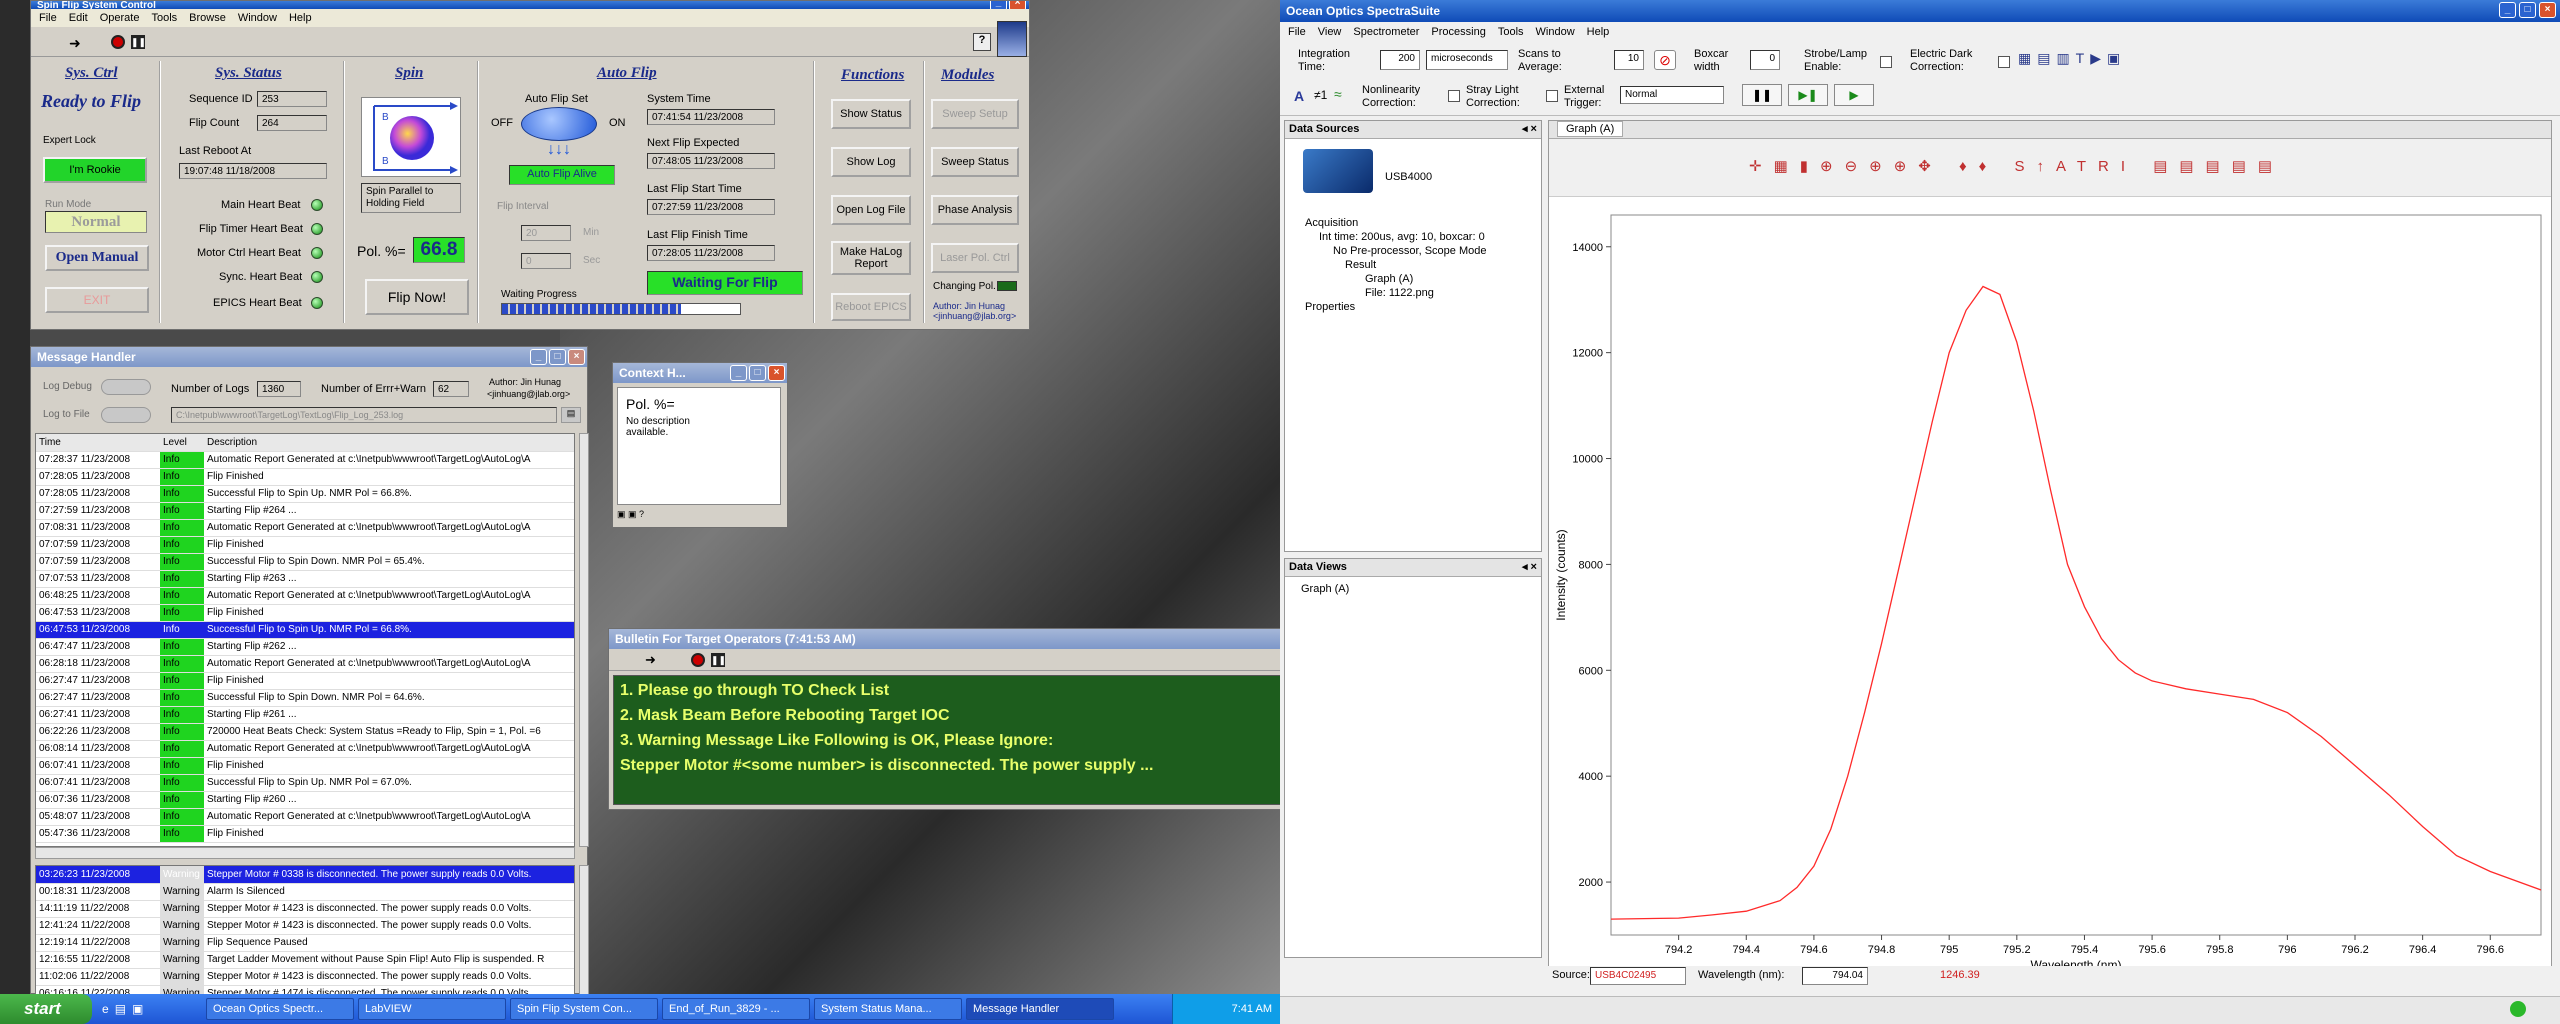 The height and width of the screenshot is (1024, 2560). I want to click on strobe-checkbox, so click(1886, 62).